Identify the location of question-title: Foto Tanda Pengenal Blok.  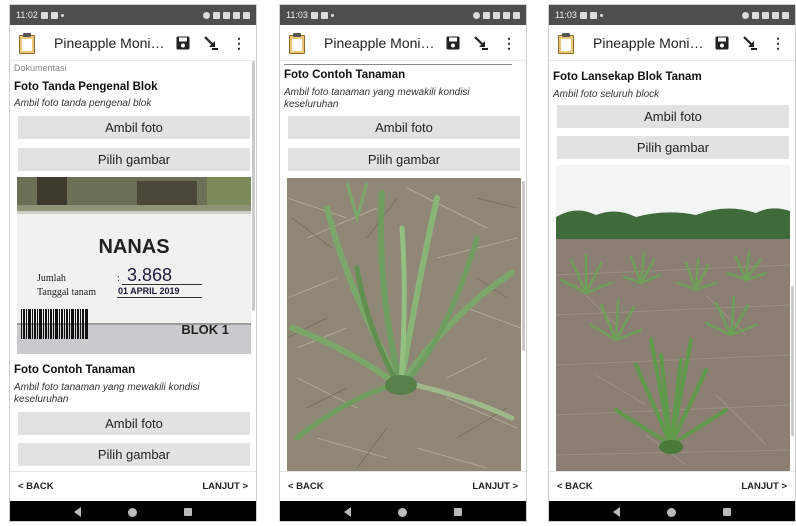
(86, 87).